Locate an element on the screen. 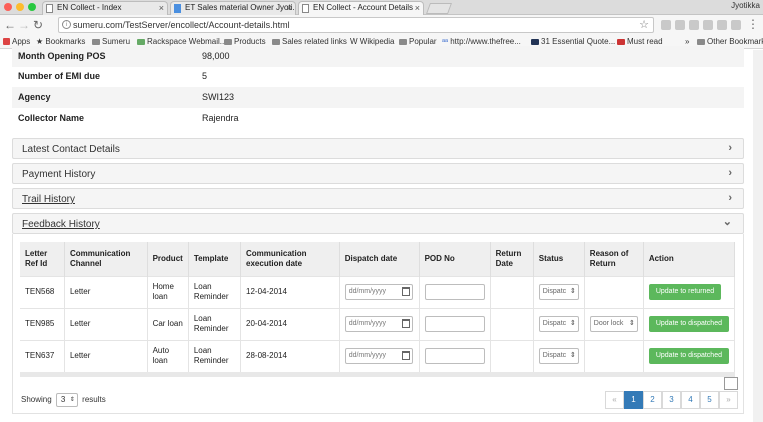 The height and width of the screenshot is (422, 763). page-size-select: 3 ⇕ is located at coordinates (66, 400).